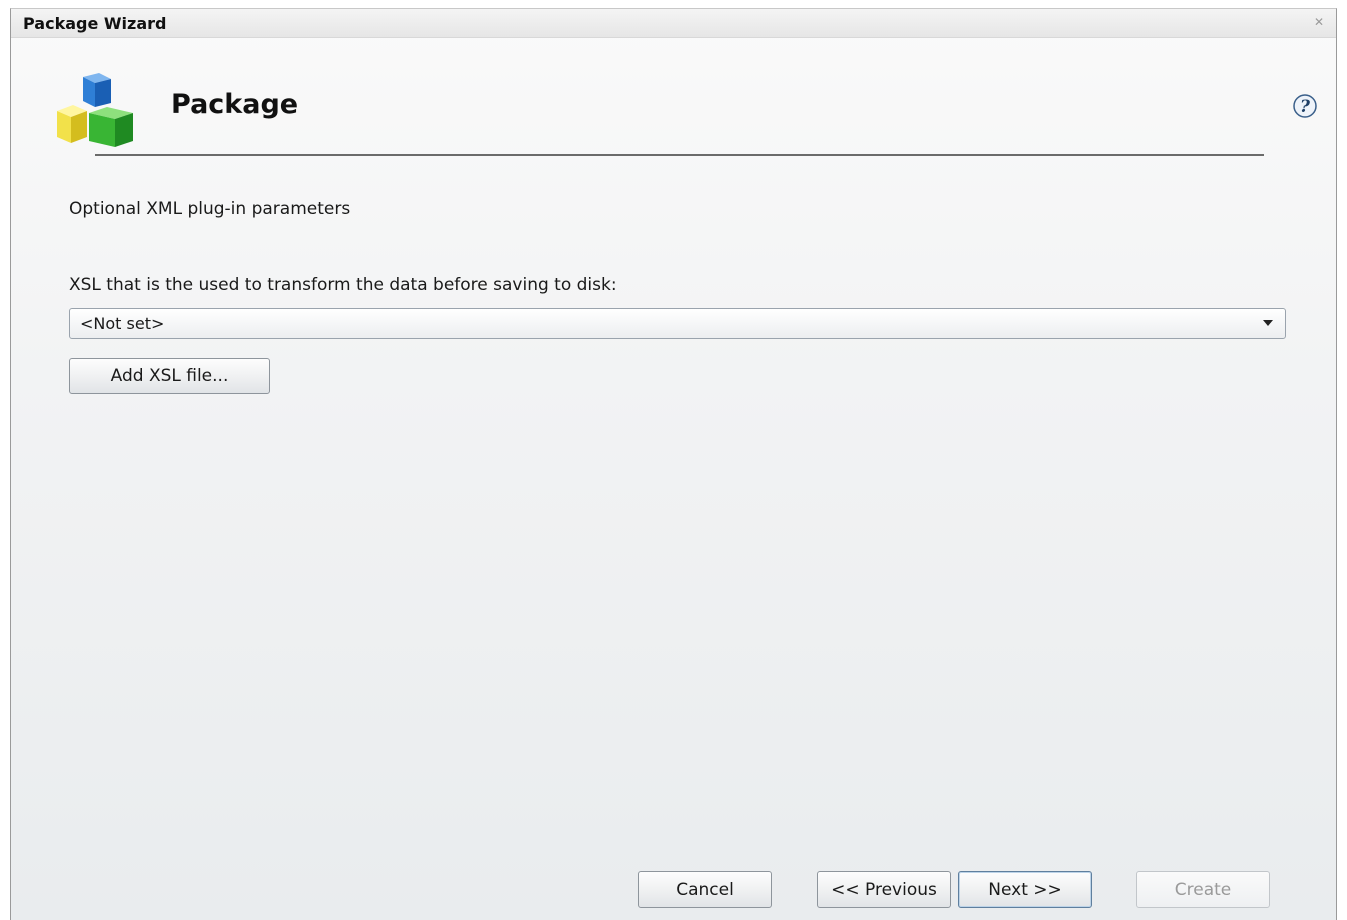 The width and height of the screenshot is (1347, 920). I want to click on xsl-select-value: <Not set>, so click(122, 323).